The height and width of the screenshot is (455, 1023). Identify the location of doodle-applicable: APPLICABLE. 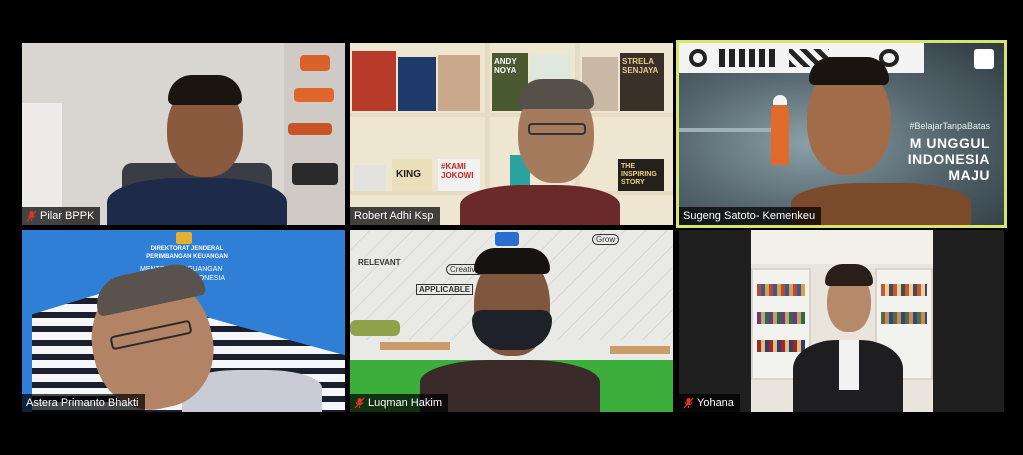
(445, 289).